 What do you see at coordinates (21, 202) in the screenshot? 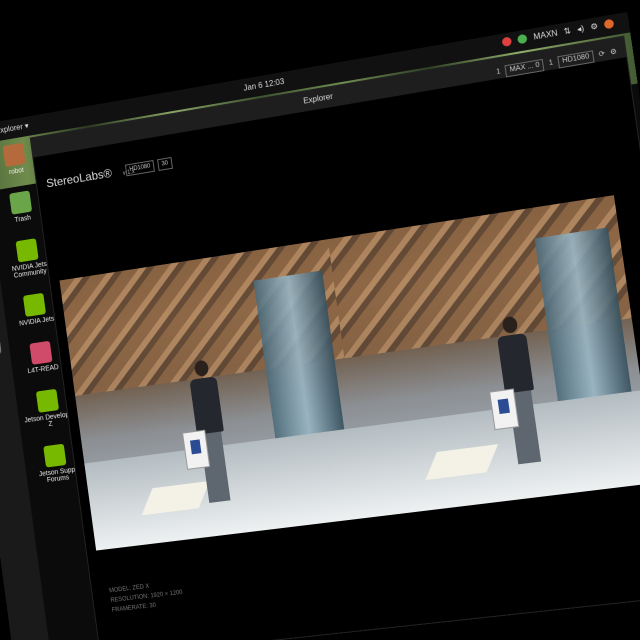
I see `trash-icon` at bounding box center [21, 202].